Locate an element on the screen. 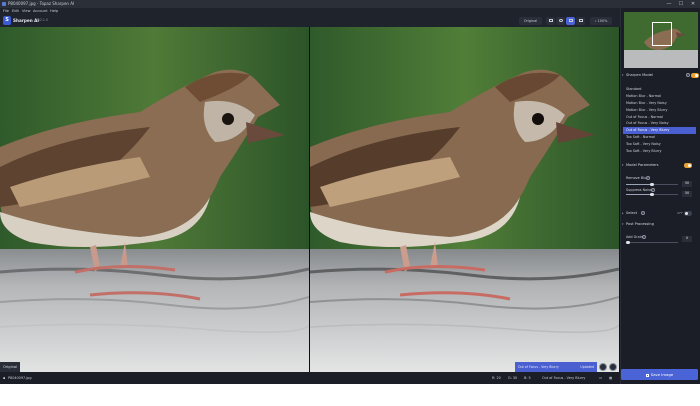 The image size is (700, 406). suppress-noise-value: 50 is located at coordinates (687, 194).